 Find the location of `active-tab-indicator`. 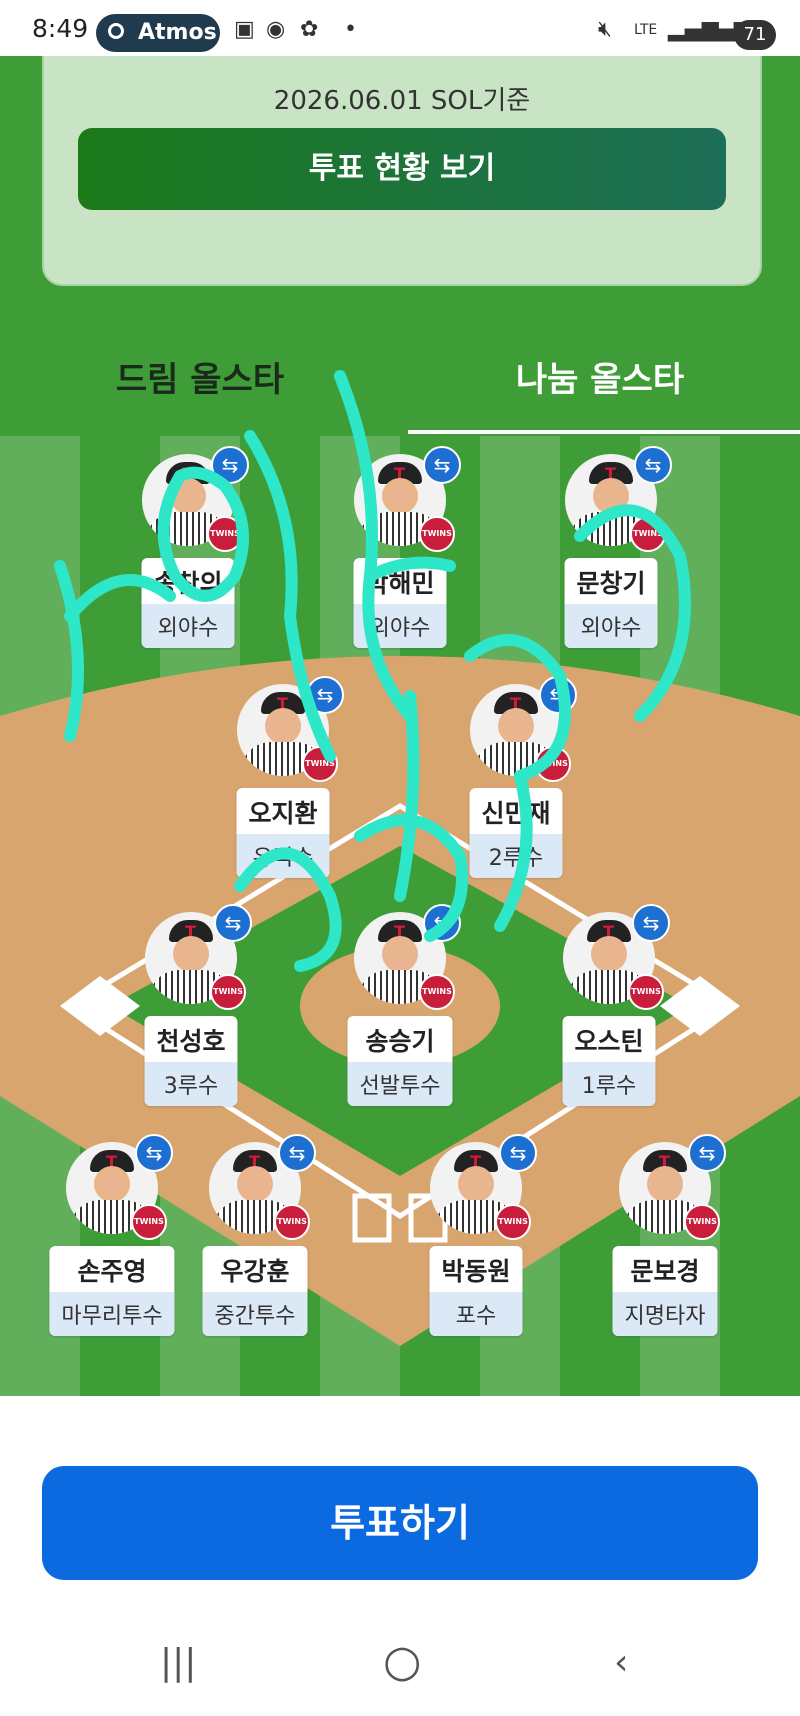

active-tab-indicator is located at coordinates (604, 432).